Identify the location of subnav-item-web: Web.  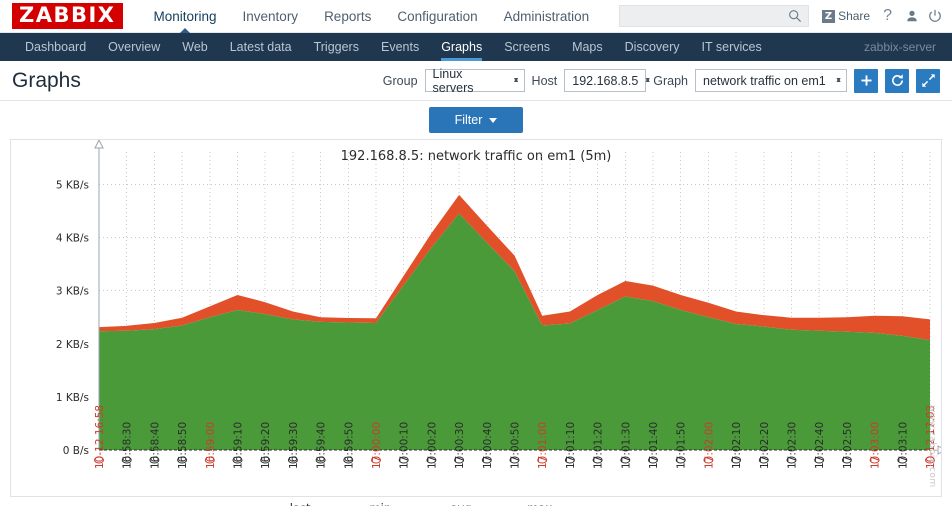
(194, 47).